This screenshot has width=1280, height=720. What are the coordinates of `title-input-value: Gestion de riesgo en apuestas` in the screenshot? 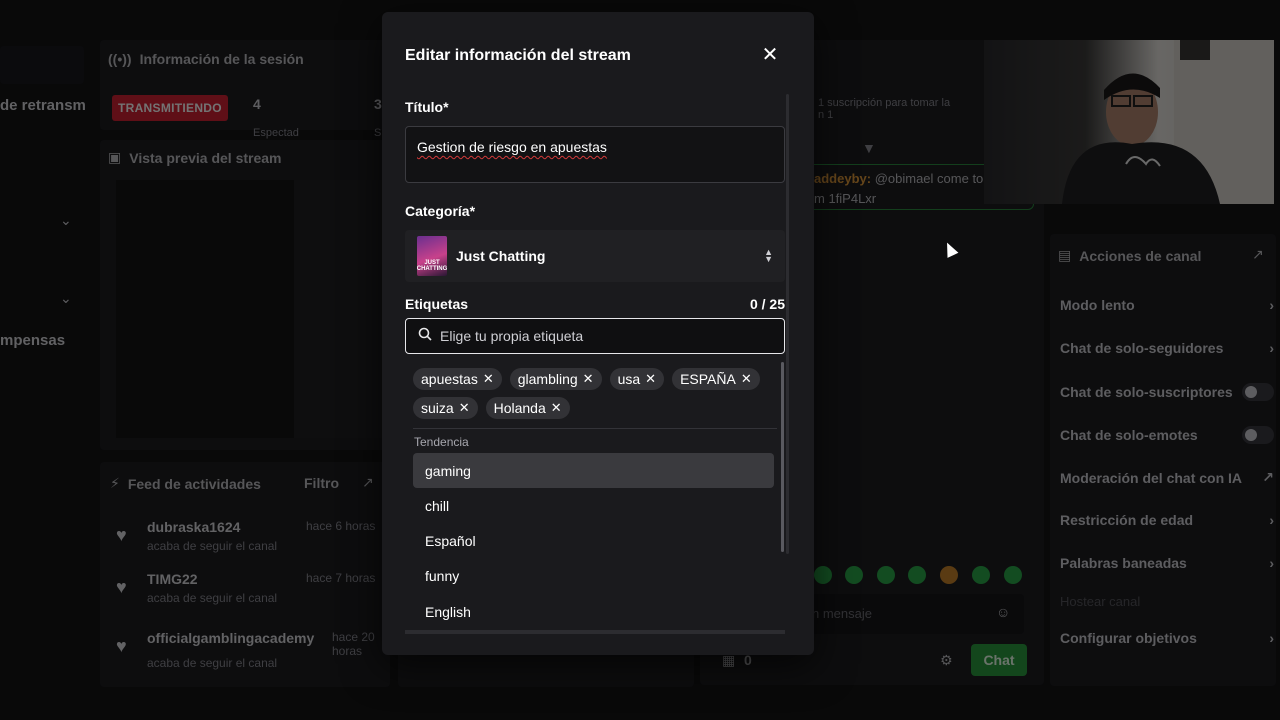 It's located at (512, 147).